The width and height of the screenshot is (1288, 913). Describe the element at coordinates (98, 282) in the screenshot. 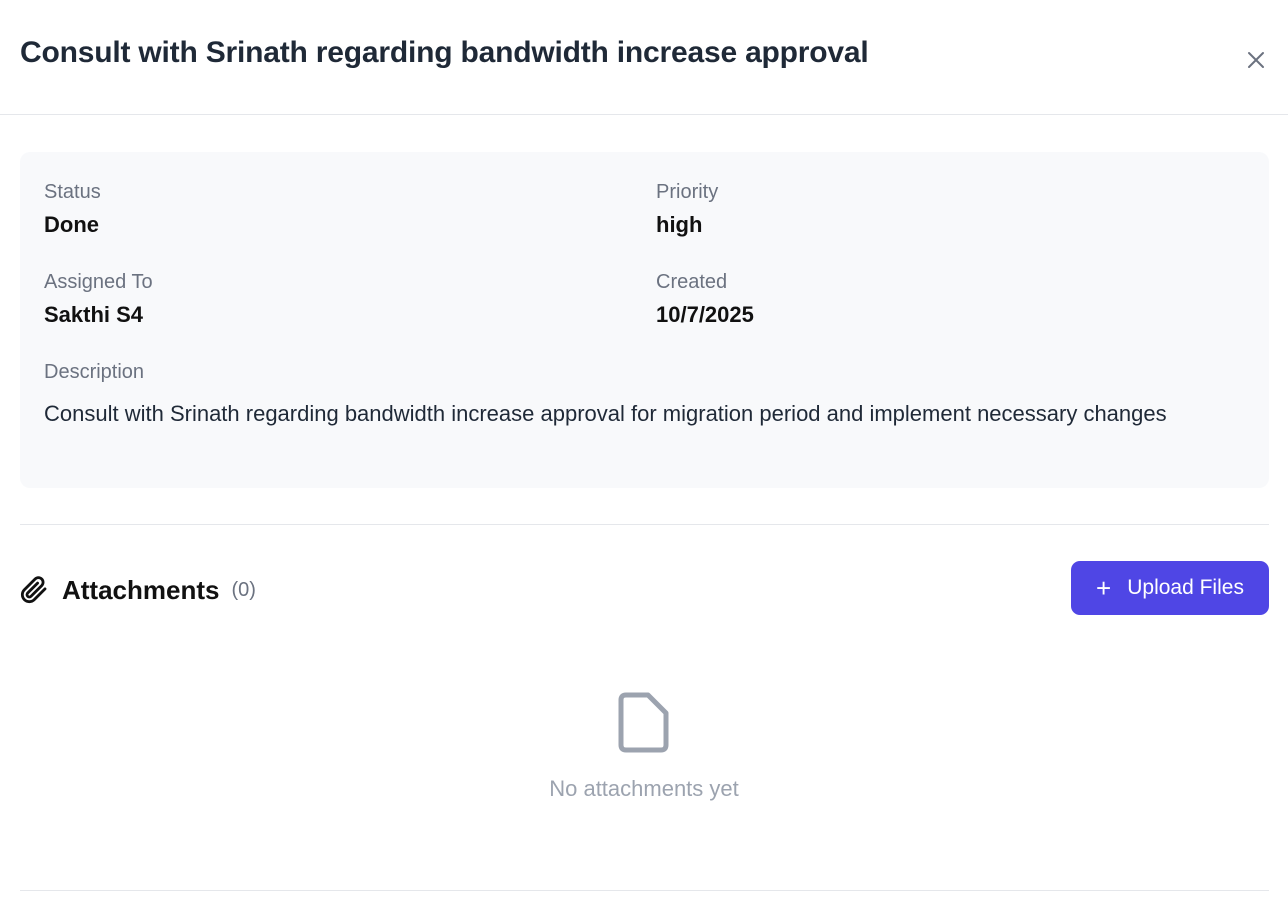

I see `assigned-to-label: Assigned To` at that location.